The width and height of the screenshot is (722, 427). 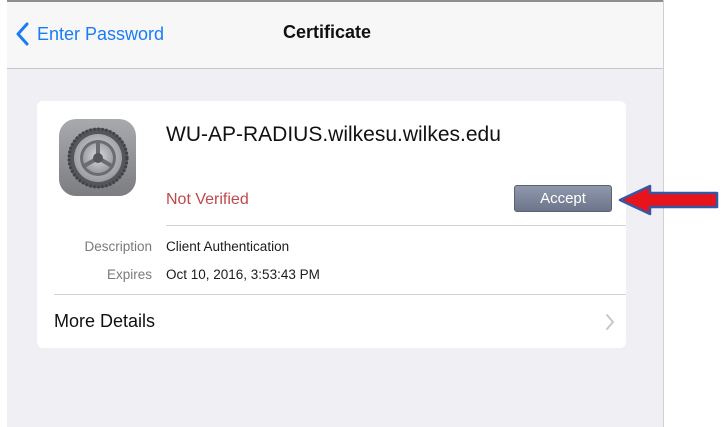 I want to click on certificate-name: WU-AP-RADIUS.wilkesu.wilkes.edu, so click(x=333, y=134).